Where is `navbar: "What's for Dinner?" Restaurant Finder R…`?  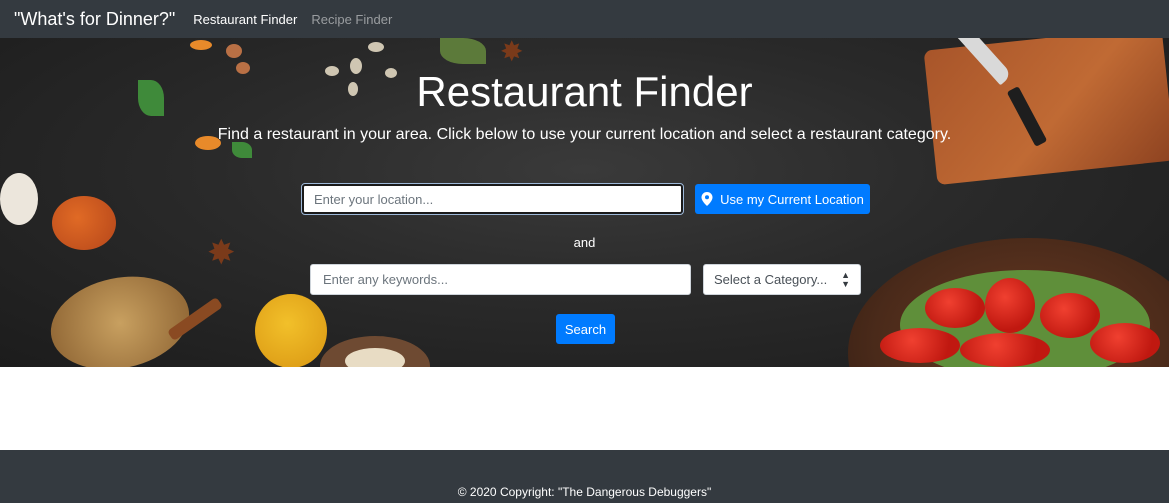 navbar: "What's for Dinner?" Restaurant Finder R… is located at coordinates (584, 19).